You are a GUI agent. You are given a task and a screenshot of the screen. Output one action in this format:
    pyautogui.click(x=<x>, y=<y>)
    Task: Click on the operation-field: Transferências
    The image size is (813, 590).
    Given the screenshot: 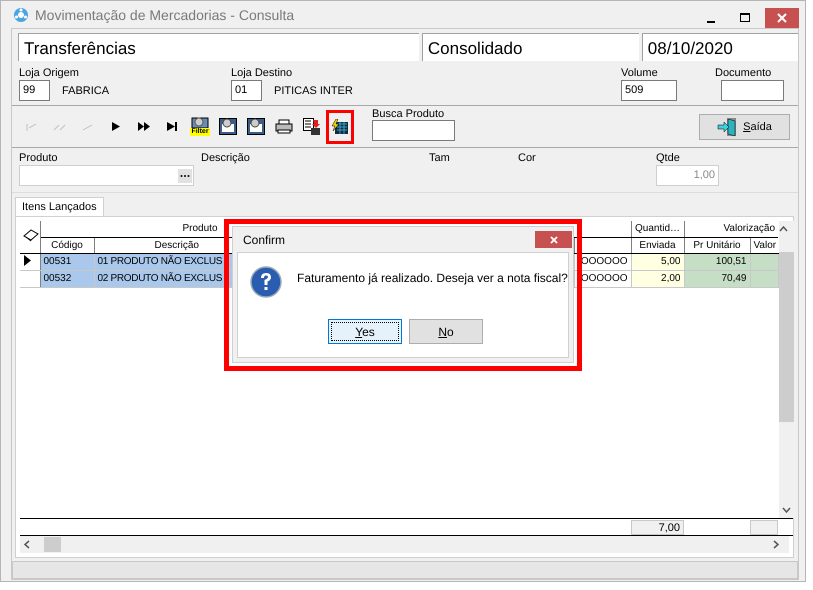 What is the action you would take?
    pyautogui.click(x=218, y=47)
    